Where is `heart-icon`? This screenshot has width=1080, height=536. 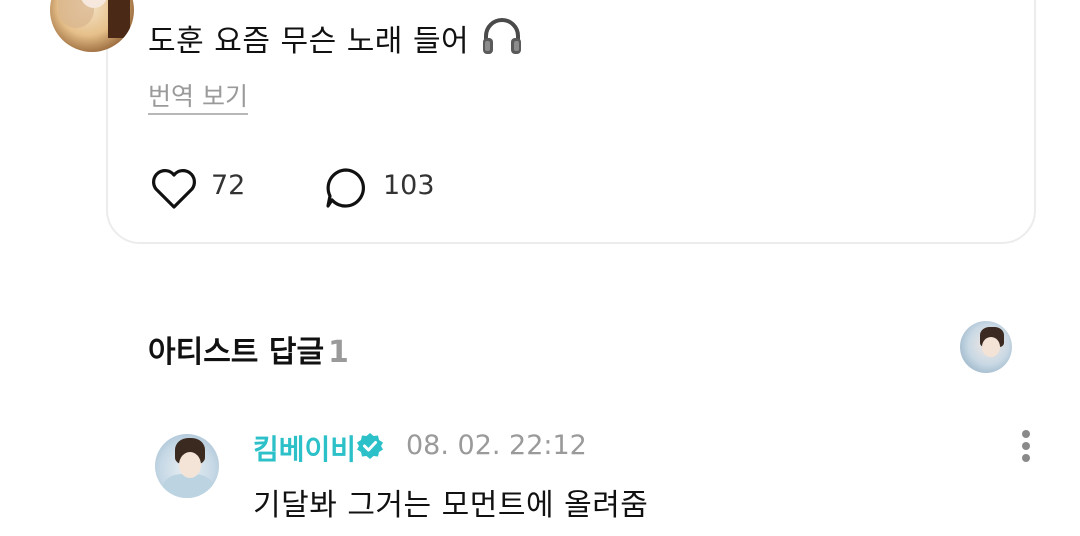
heart-icon is located at coordinates (174, 189).